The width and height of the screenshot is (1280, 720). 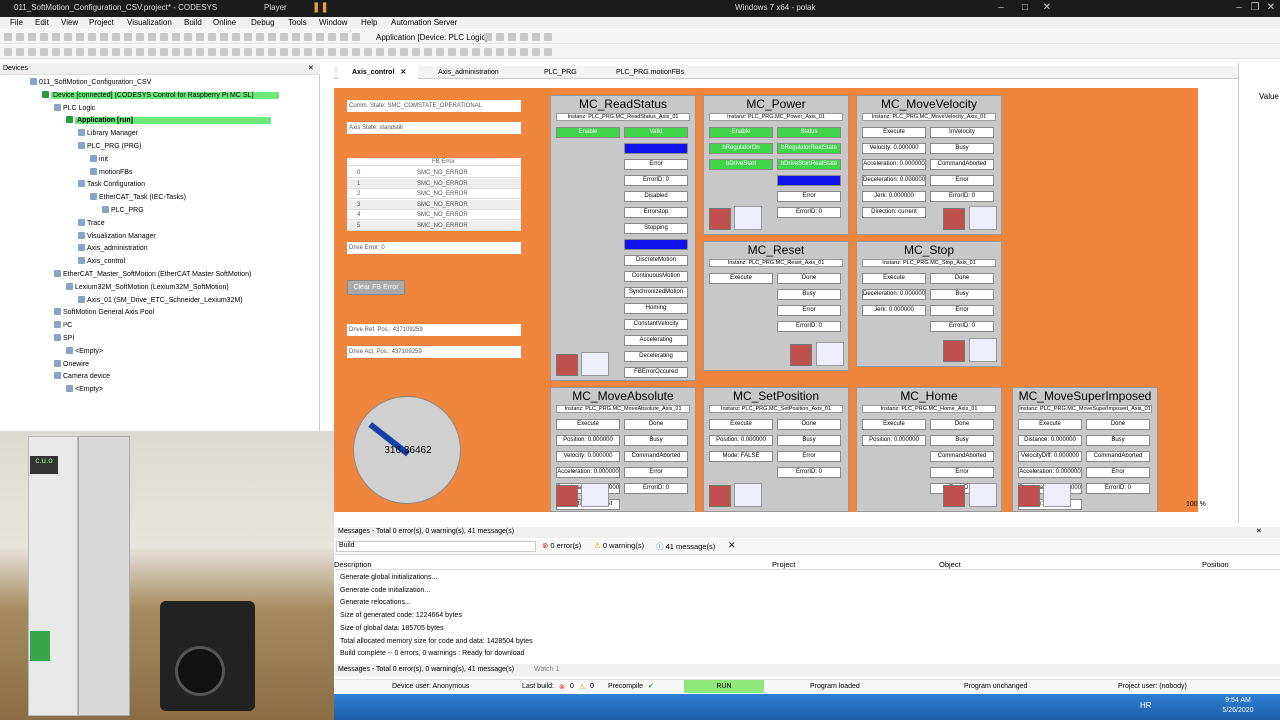 I want to click on clock-date: 5/26/2020, so click(x=1238, y=710).